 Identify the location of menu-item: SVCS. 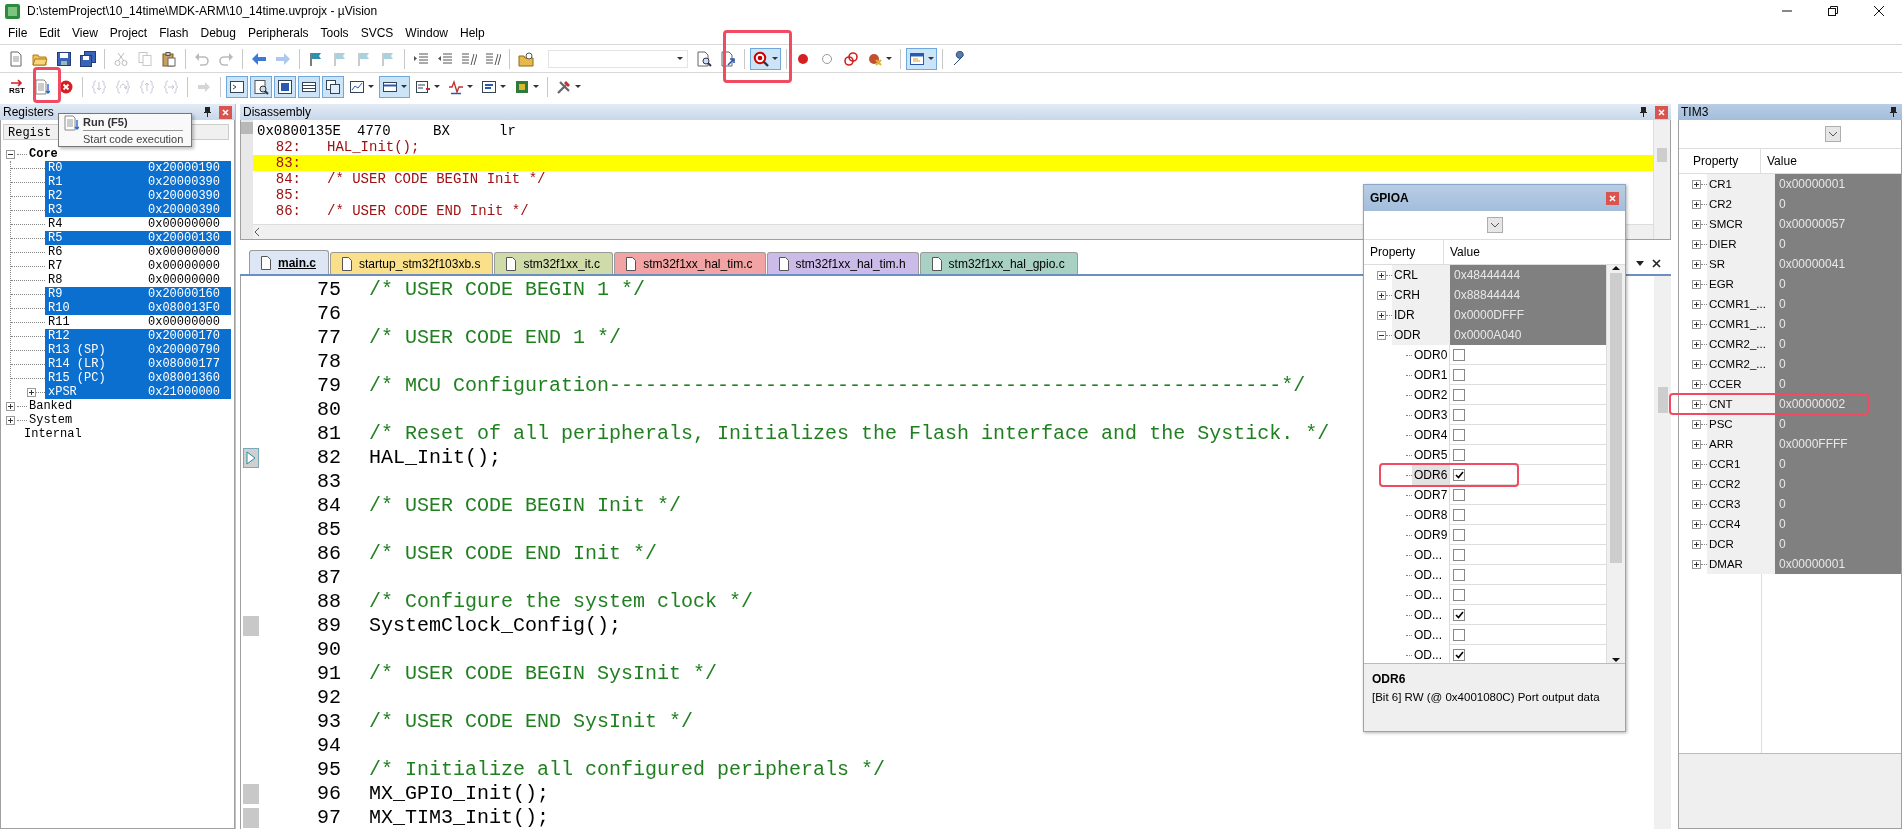
(377, 33).